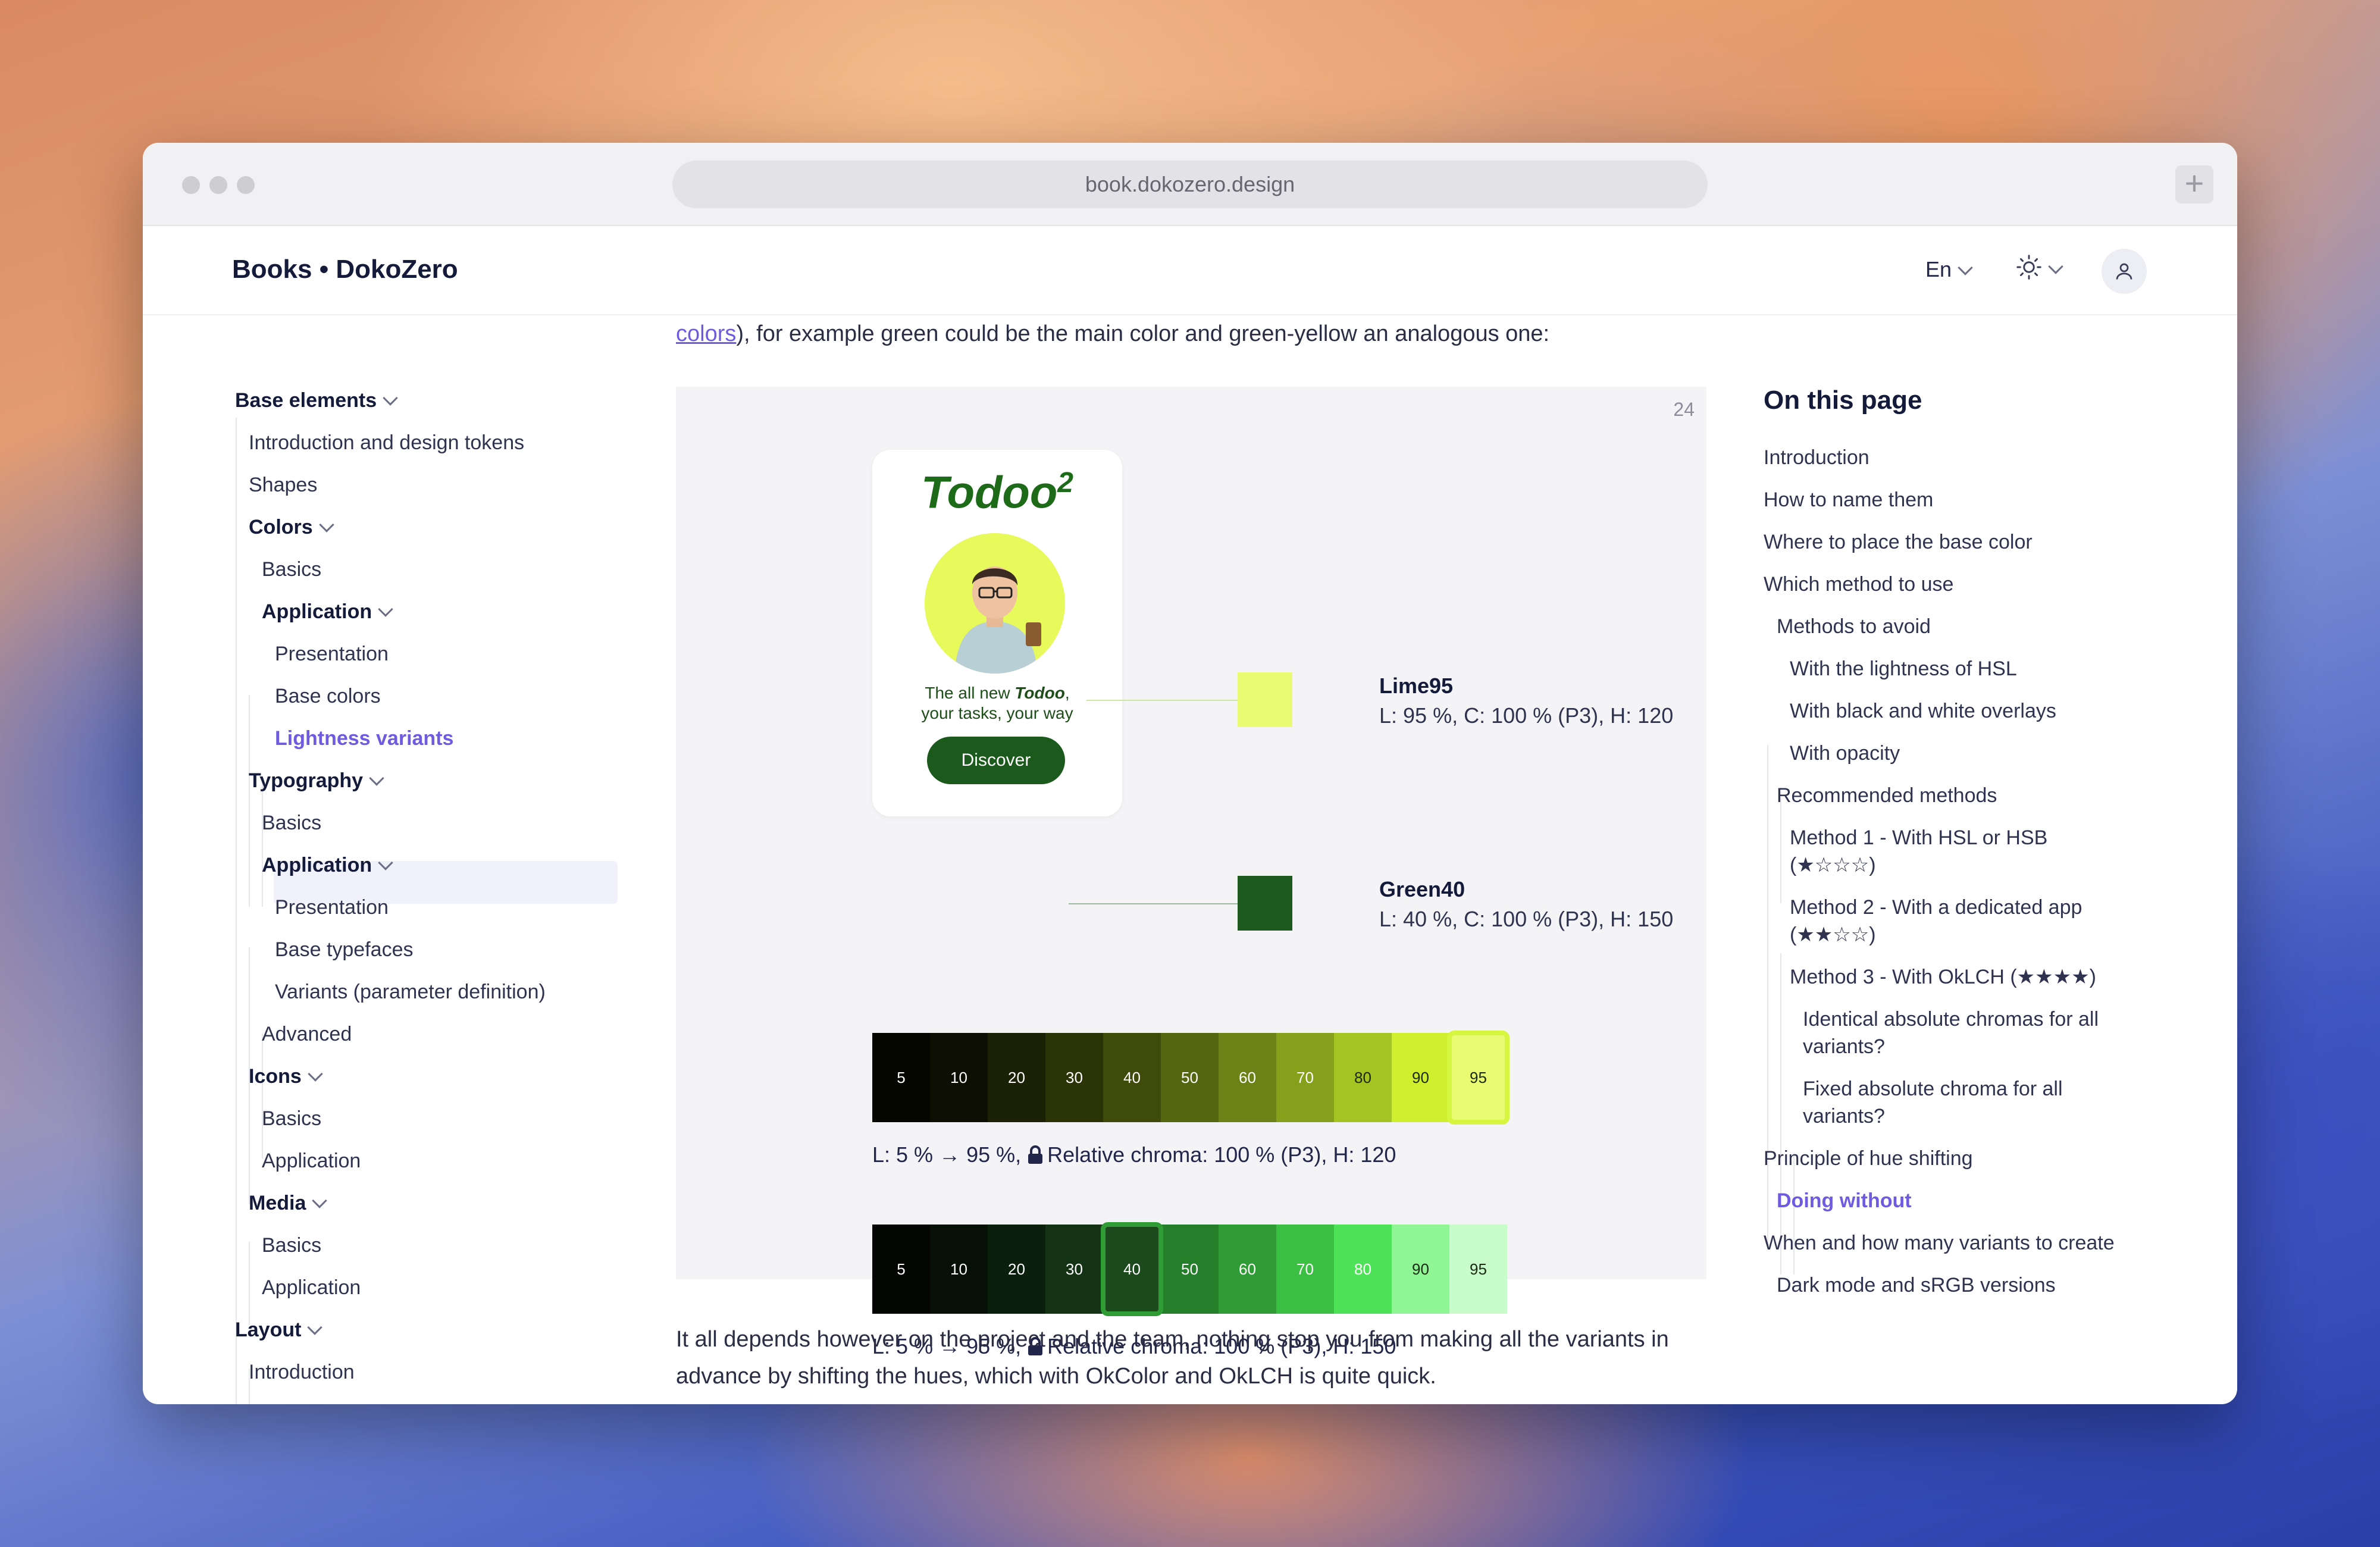  I want to click on language-selector: En, so click(1949, 269).